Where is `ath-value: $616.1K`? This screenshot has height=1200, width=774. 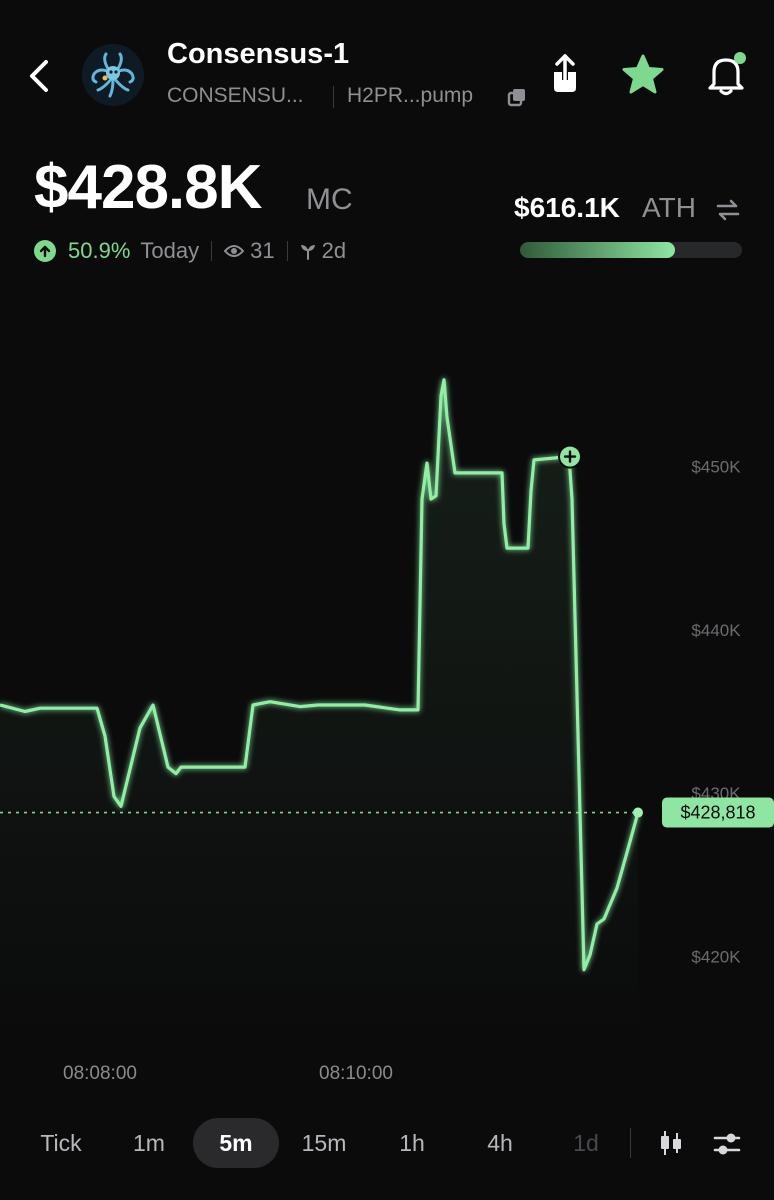
ath-value: $616.1K is located at coordinates (567, 207).